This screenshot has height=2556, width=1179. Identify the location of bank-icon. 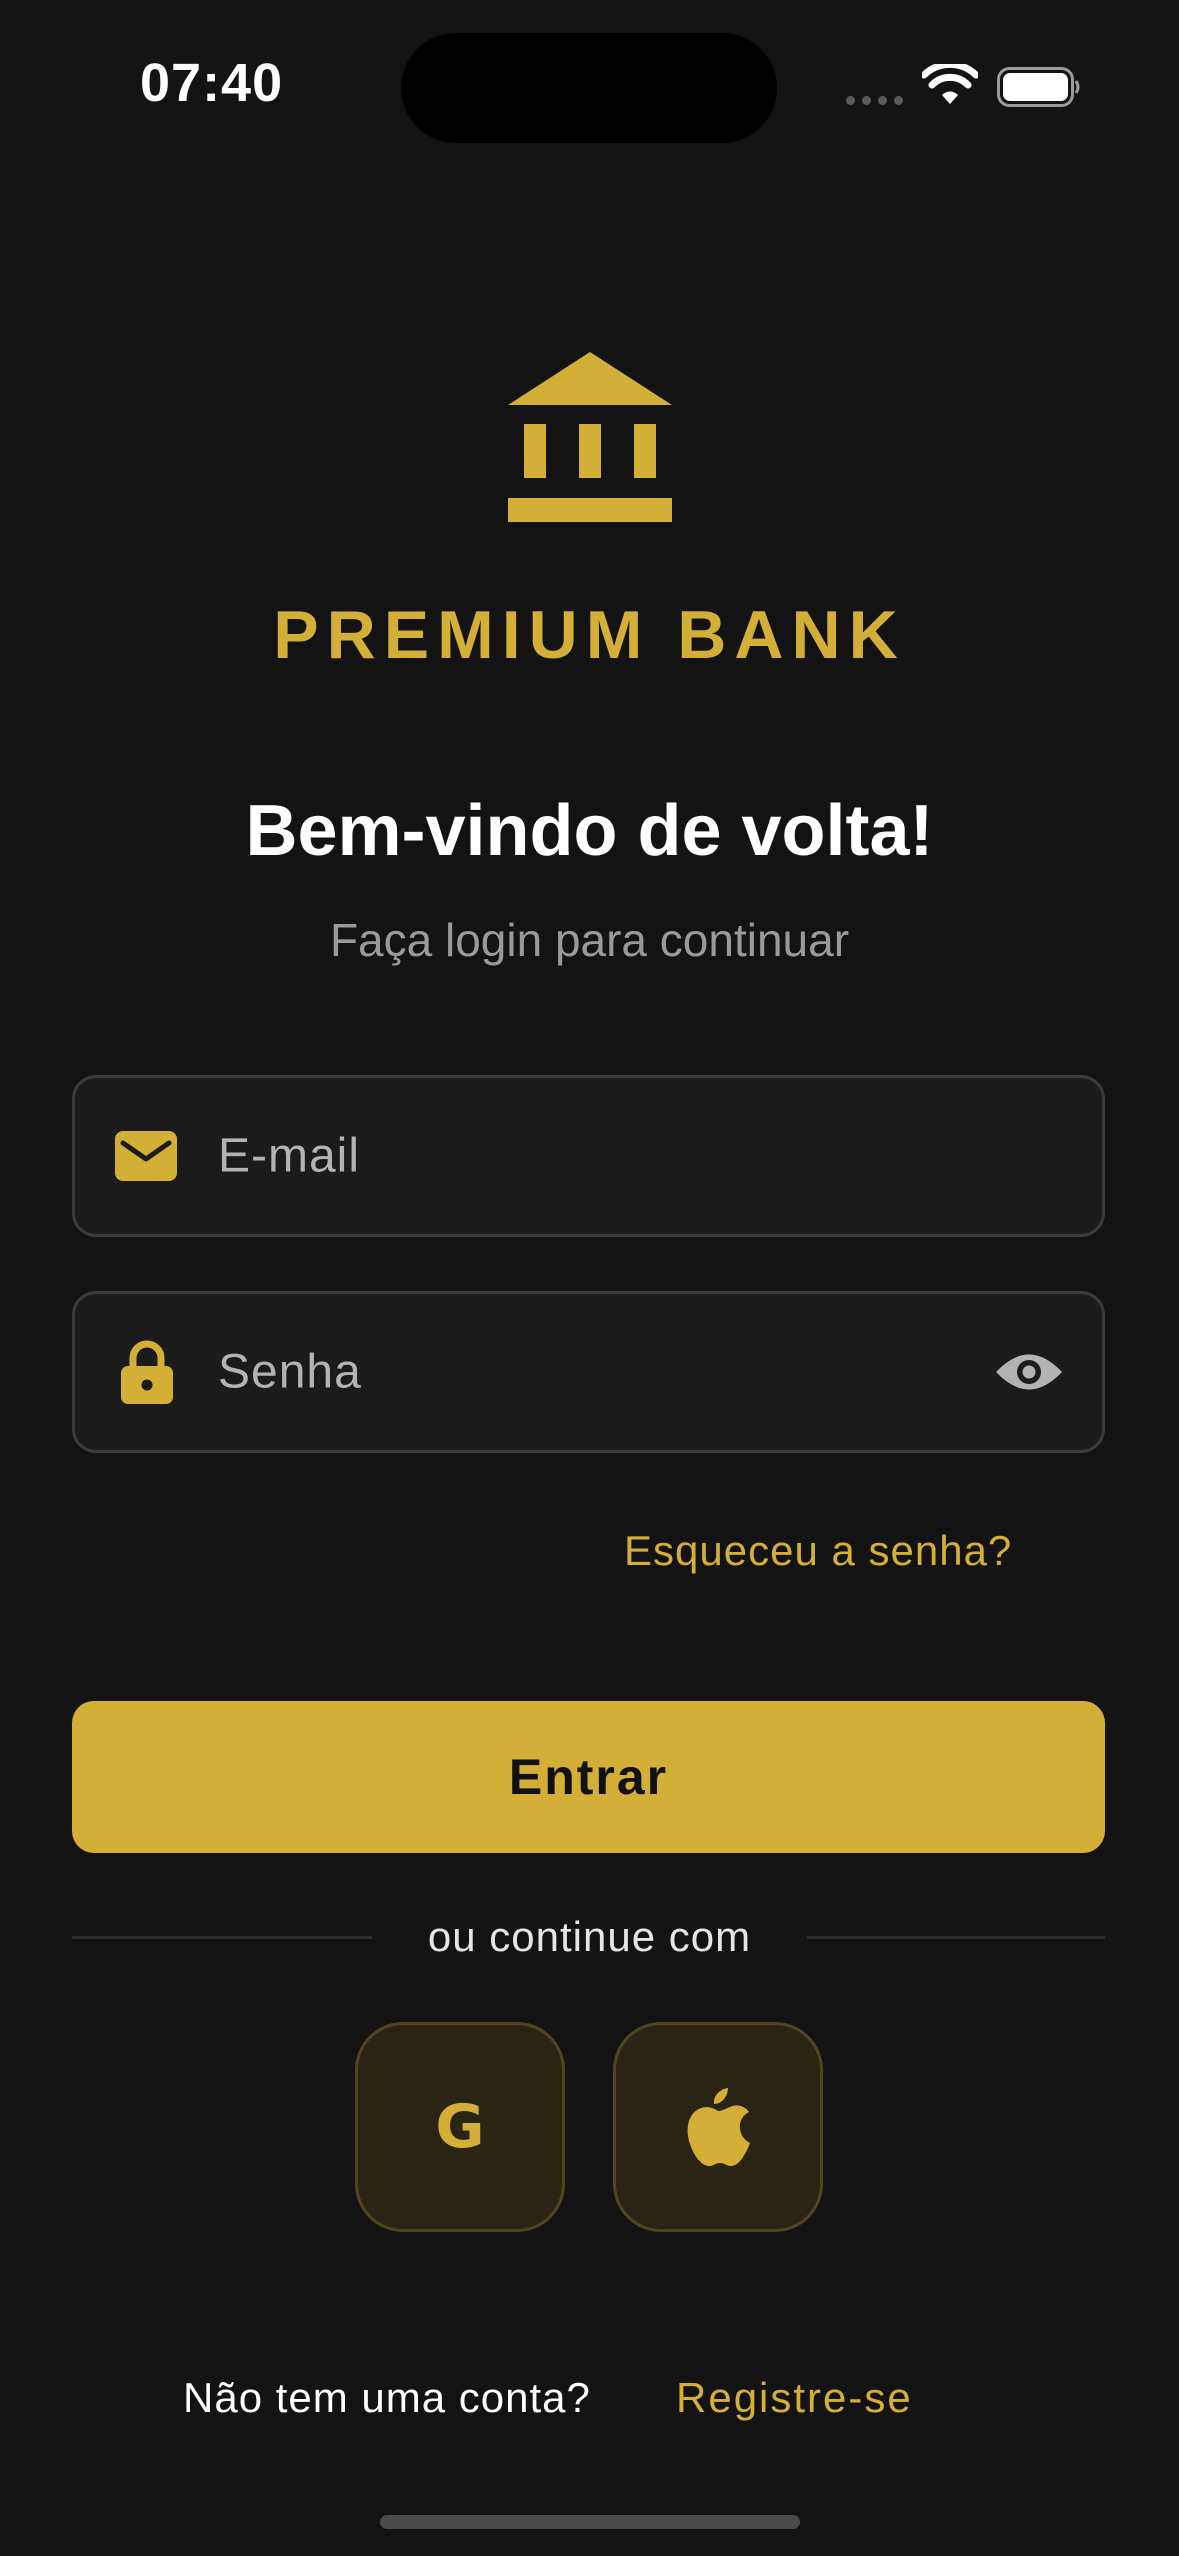
(590, 437).